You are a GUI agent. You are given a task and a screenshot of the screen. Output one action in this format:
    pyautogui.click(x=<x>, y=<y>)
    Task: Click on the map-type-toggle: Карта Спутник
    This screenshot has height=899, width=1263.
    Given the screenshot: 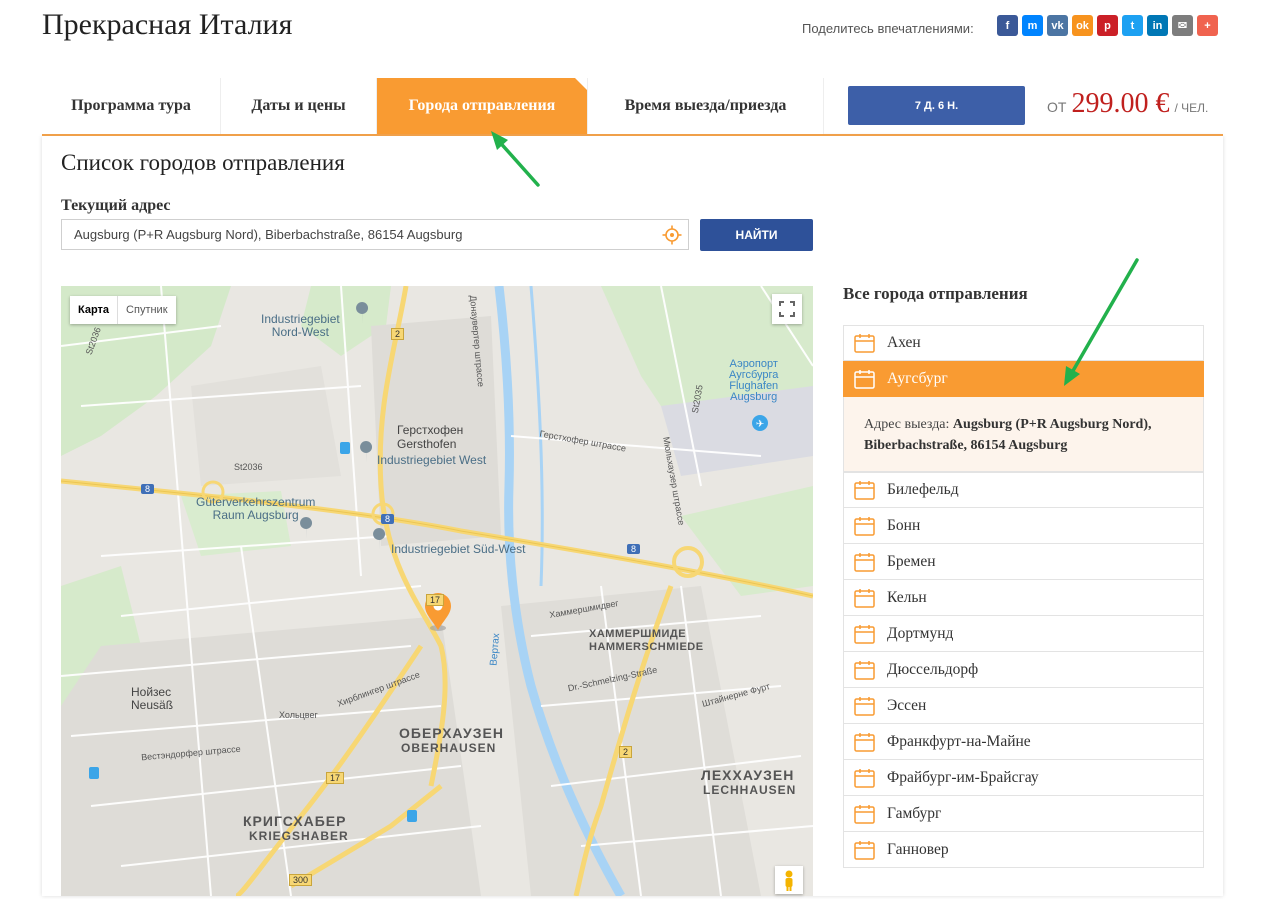 What is the action you would take?
    pyautogui.click(x=123, y=310)
    